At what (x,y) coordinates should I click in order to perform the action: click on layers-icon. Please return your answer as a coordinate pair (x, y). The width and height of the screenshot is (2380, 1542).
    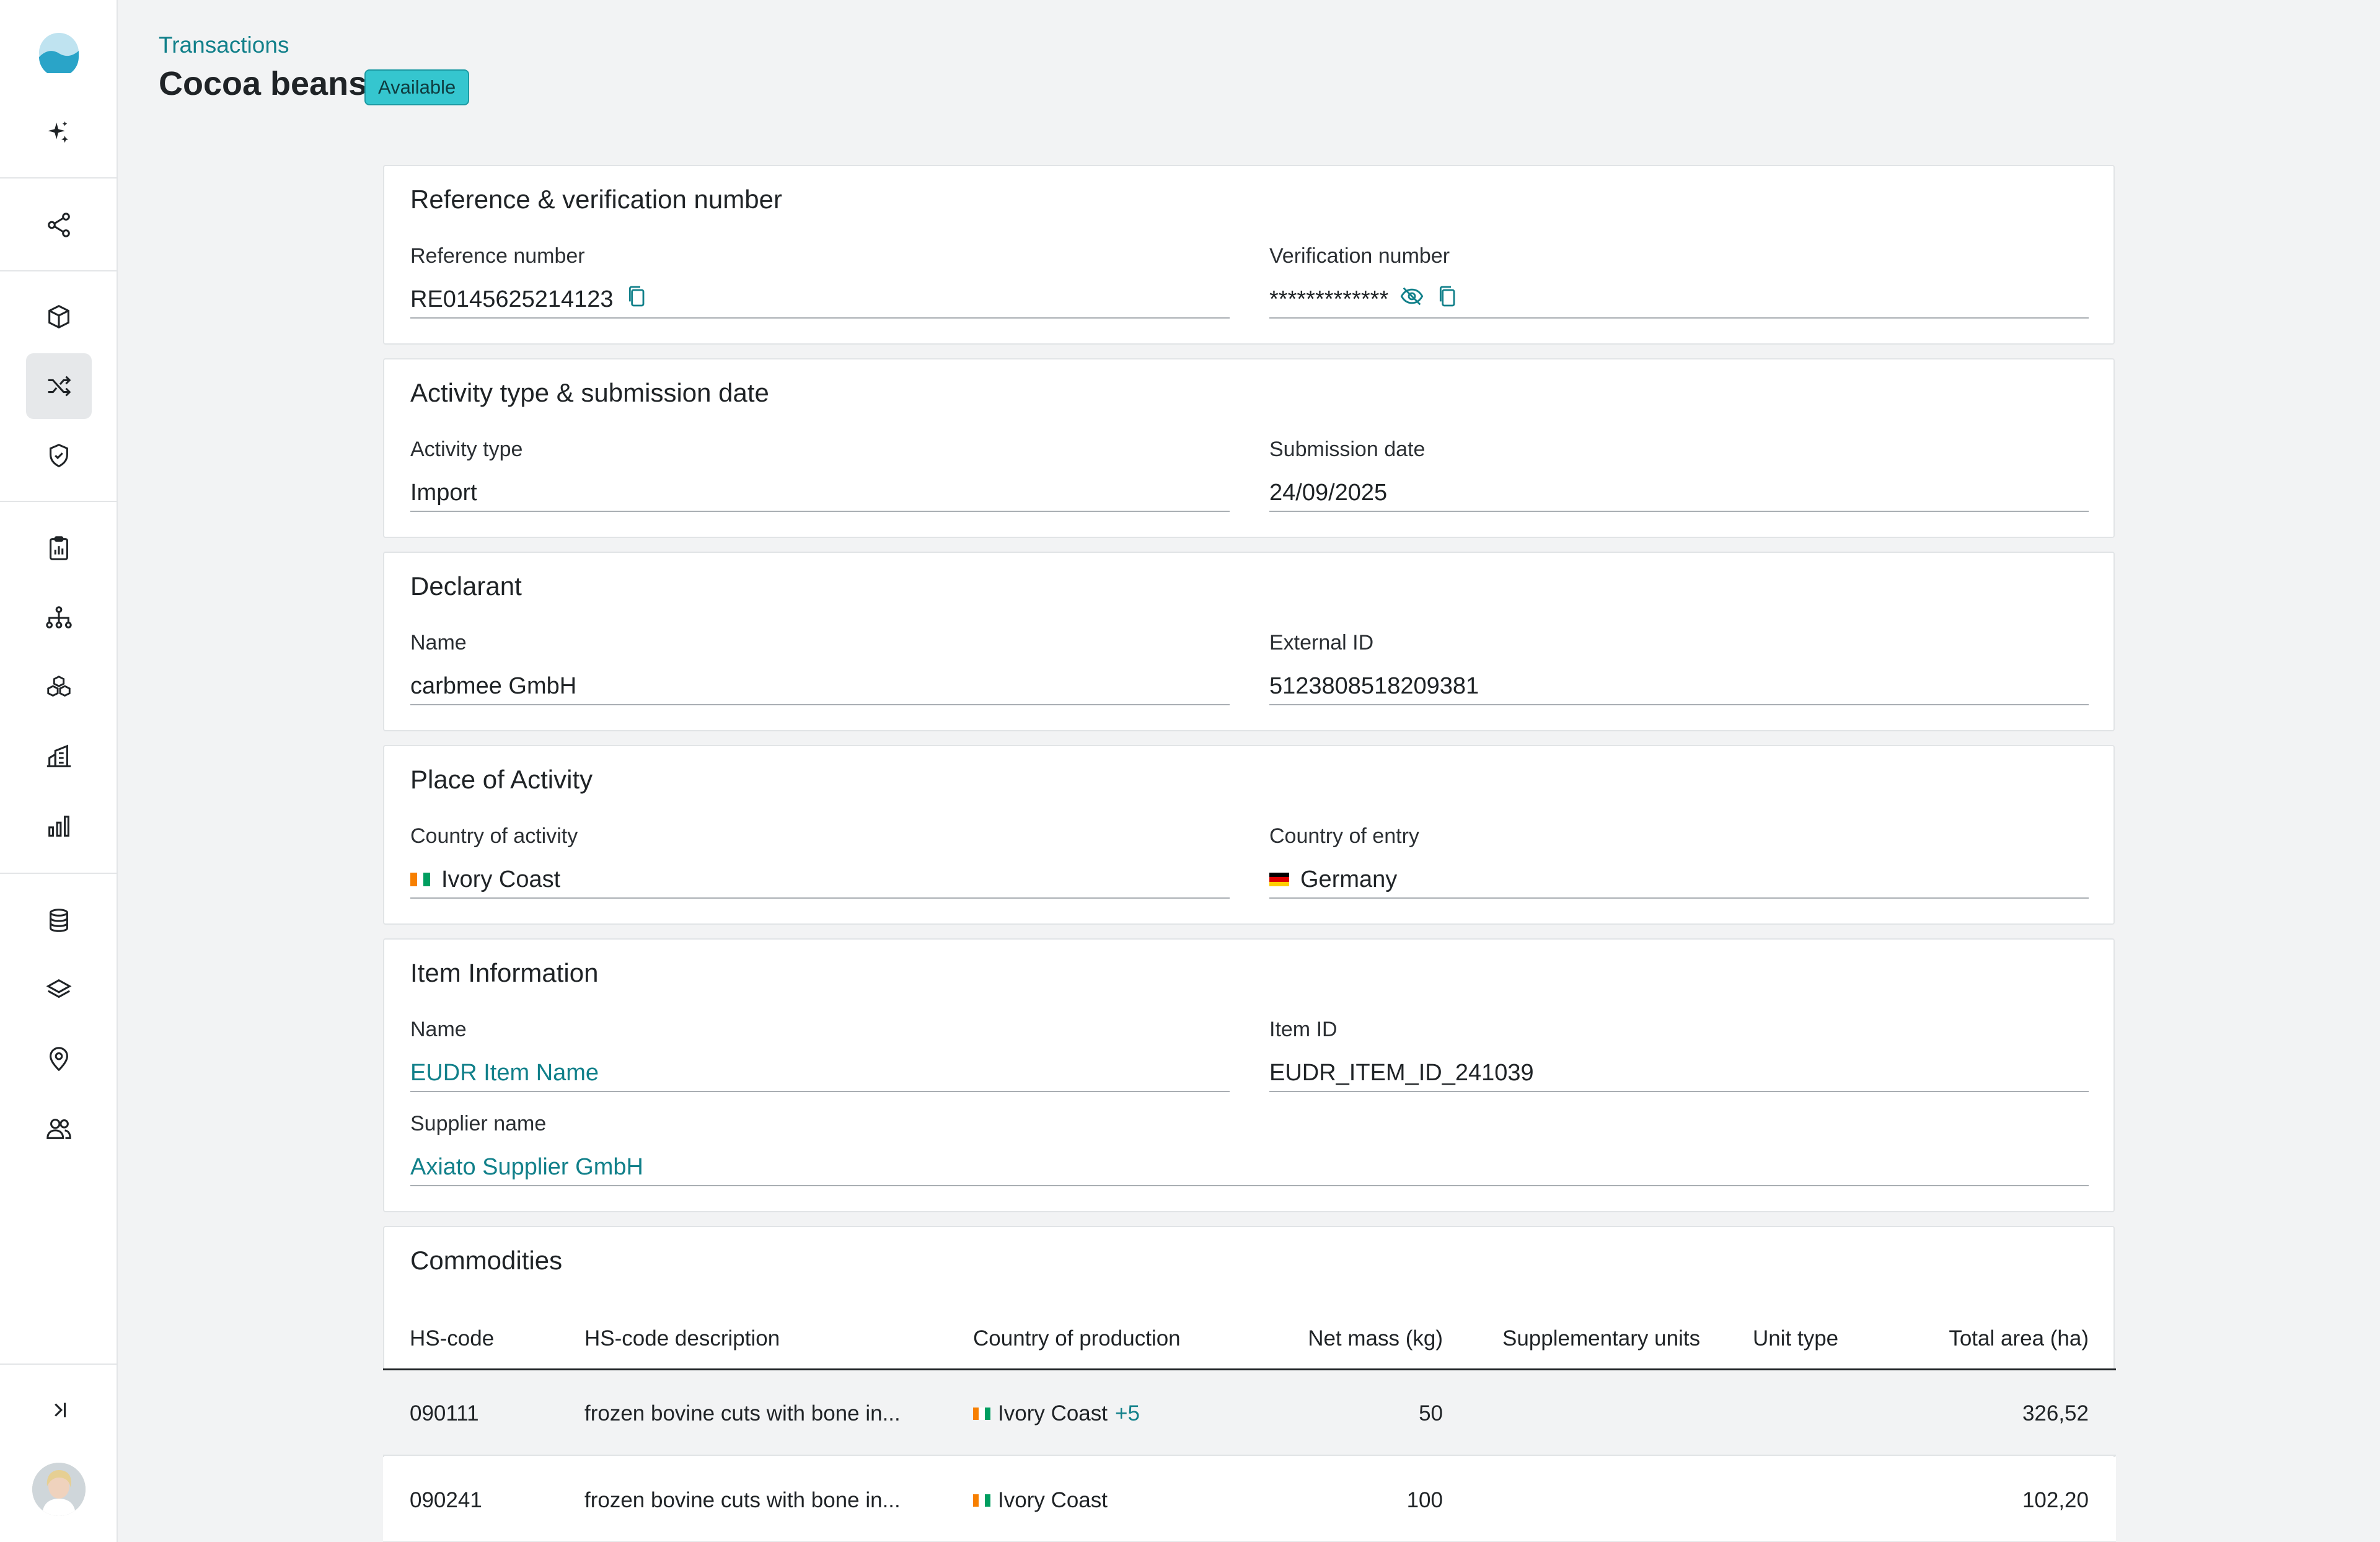
    Looking at the image, I should click on (59, 990).